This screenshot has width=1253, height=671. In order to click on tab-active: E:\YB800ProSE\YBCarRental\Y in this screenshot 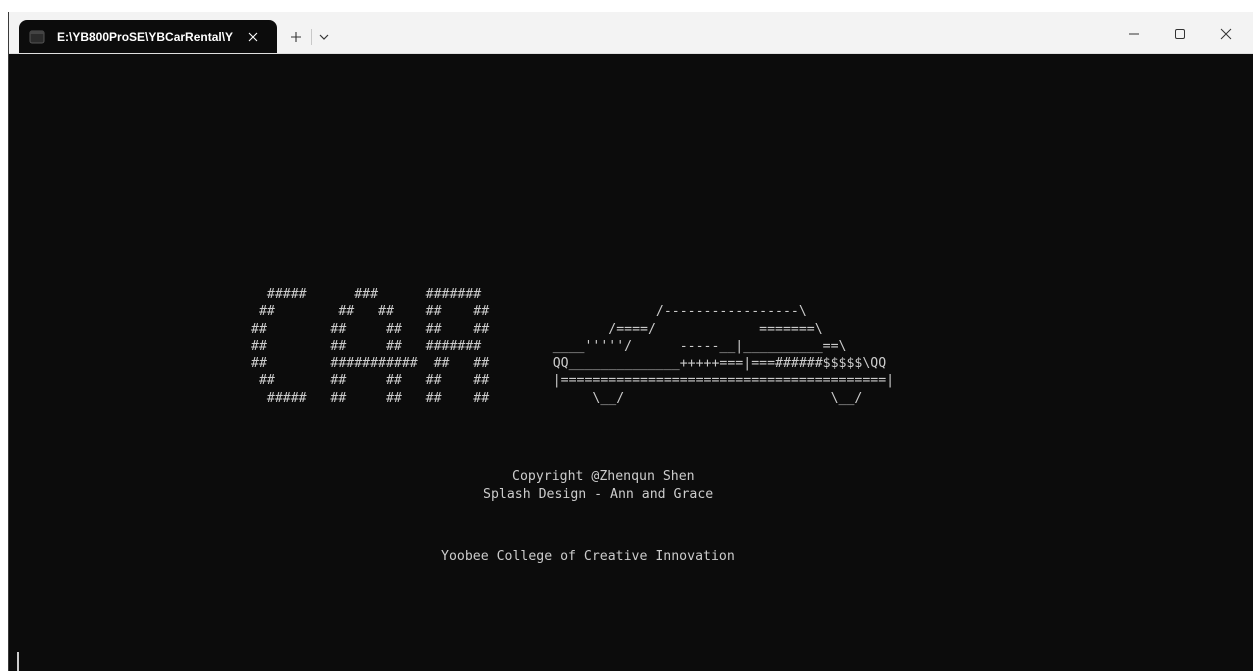, I will do `click(148, 36)`.